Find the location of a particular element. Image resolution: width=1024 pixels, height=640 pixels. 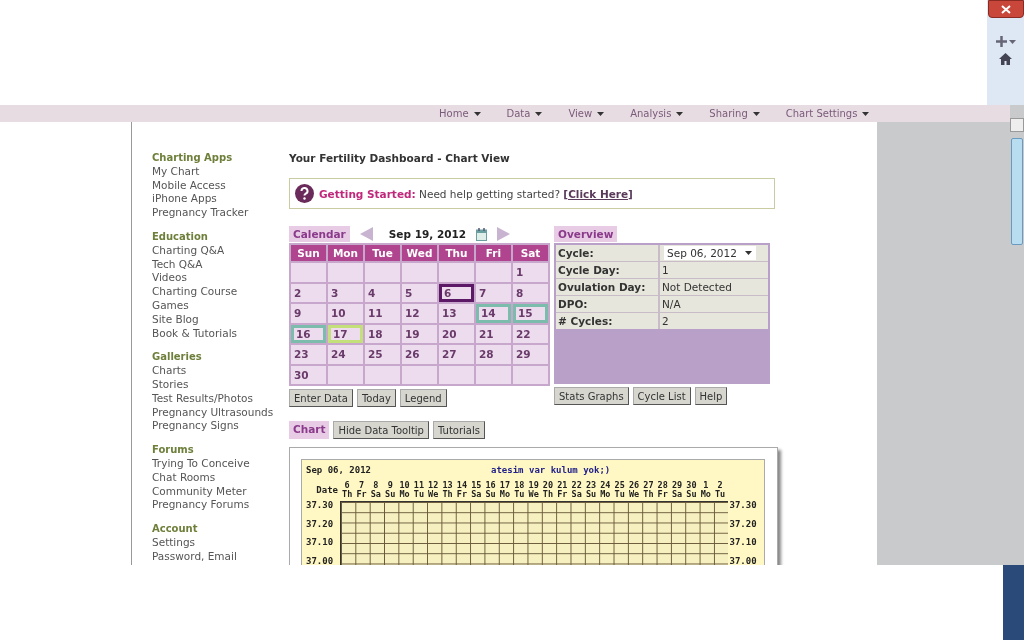

nav-menu-item: Chart Settings is located at coordinates (827, 113).